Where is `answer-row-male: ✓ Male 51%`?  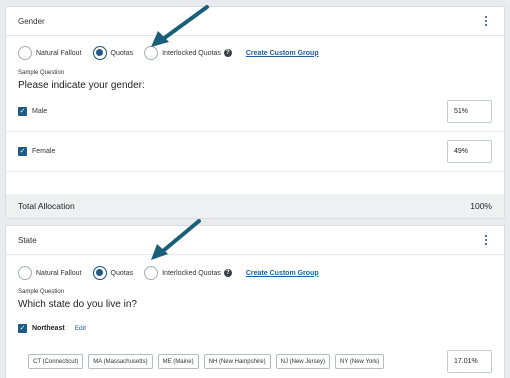
answer-row-male: ✓ Male 51% is located at coordinates (255, 112).